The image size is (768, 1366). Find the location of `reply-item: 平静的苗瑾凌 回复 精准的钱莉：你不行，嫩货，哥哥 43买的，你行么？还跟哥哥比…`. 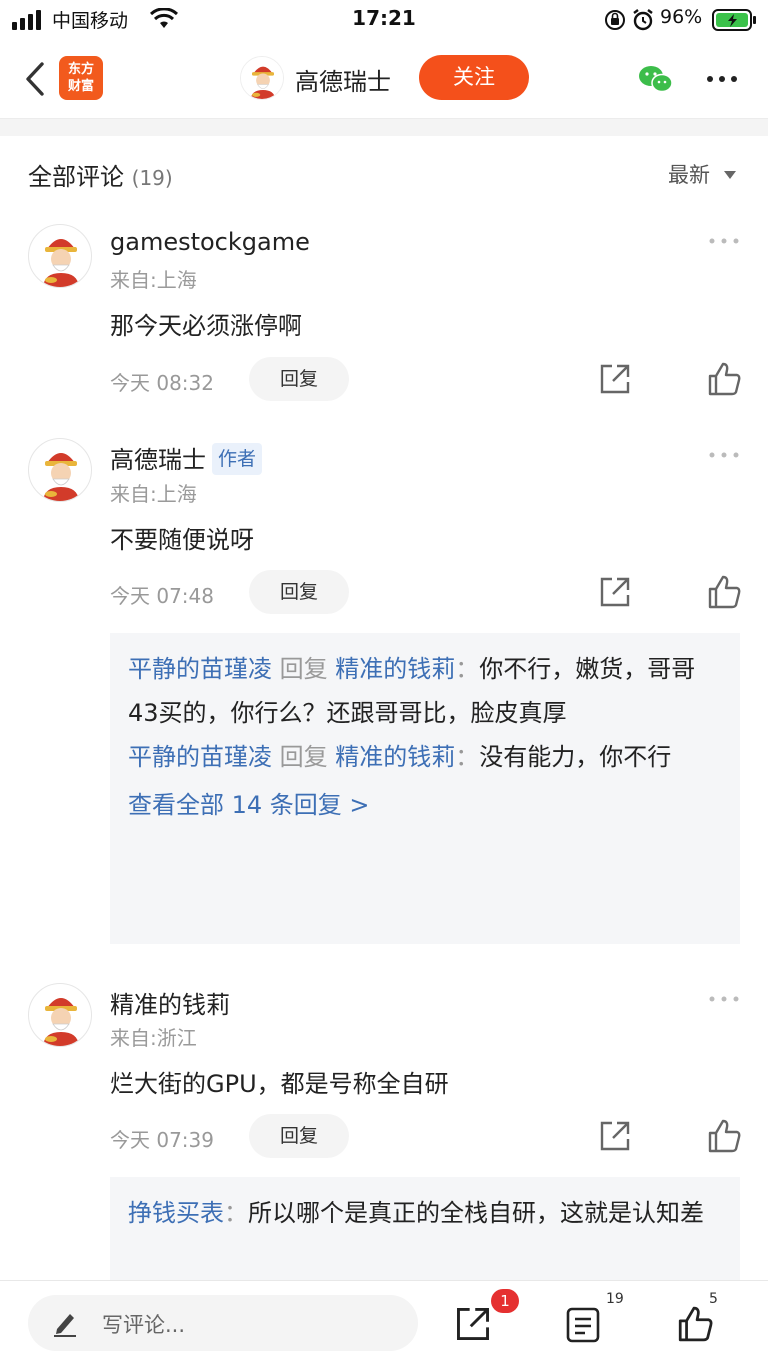

reply-item: 平静的苗瑾凌 回复 精准的钱莉：你不行，嫩货，哥哥 43买的，你行么？还跟哥哥比… is located at coordinates (425, 691).